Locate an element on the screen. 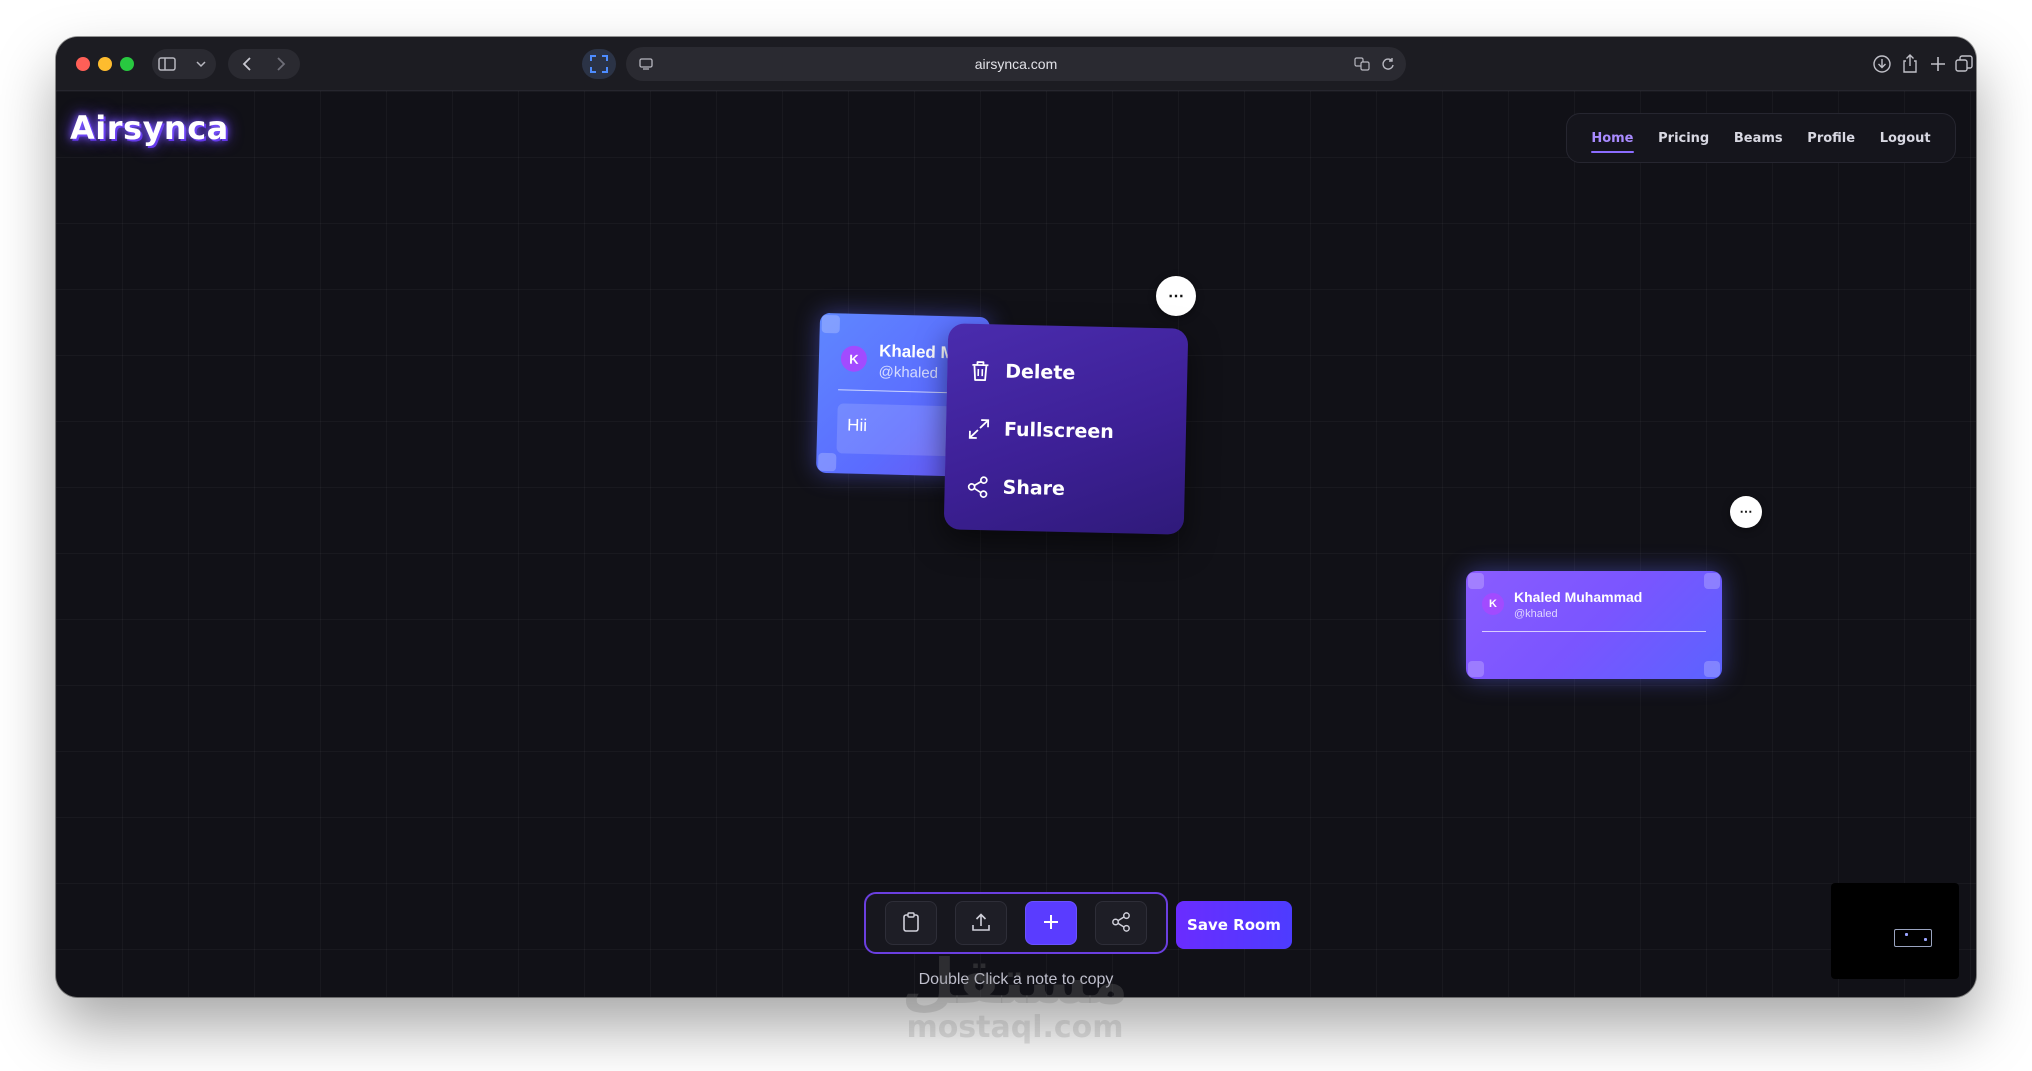 The height and width of the screenshot is (1071, 2032). menu-item-fullscreen: Fullscreen is located at coordinates (1065, 431).